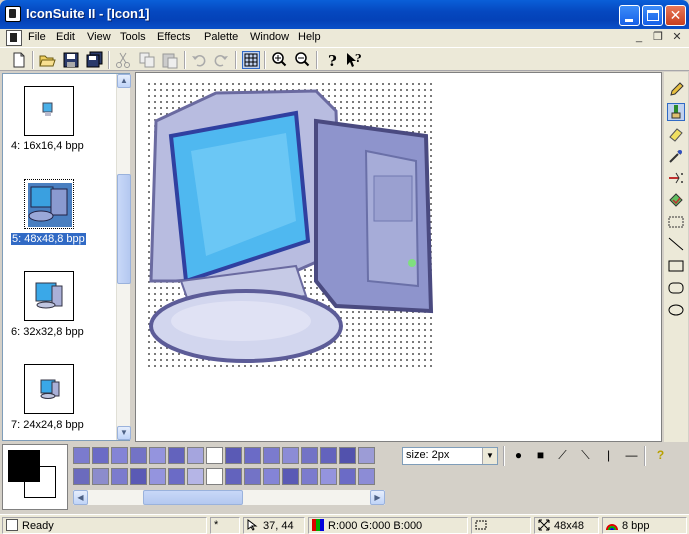 The height and width of the screenshot is (534, 689). Describe the element at coordinates (49, 204) in the screenshot. I see `thumbnail-48x48` at that location.